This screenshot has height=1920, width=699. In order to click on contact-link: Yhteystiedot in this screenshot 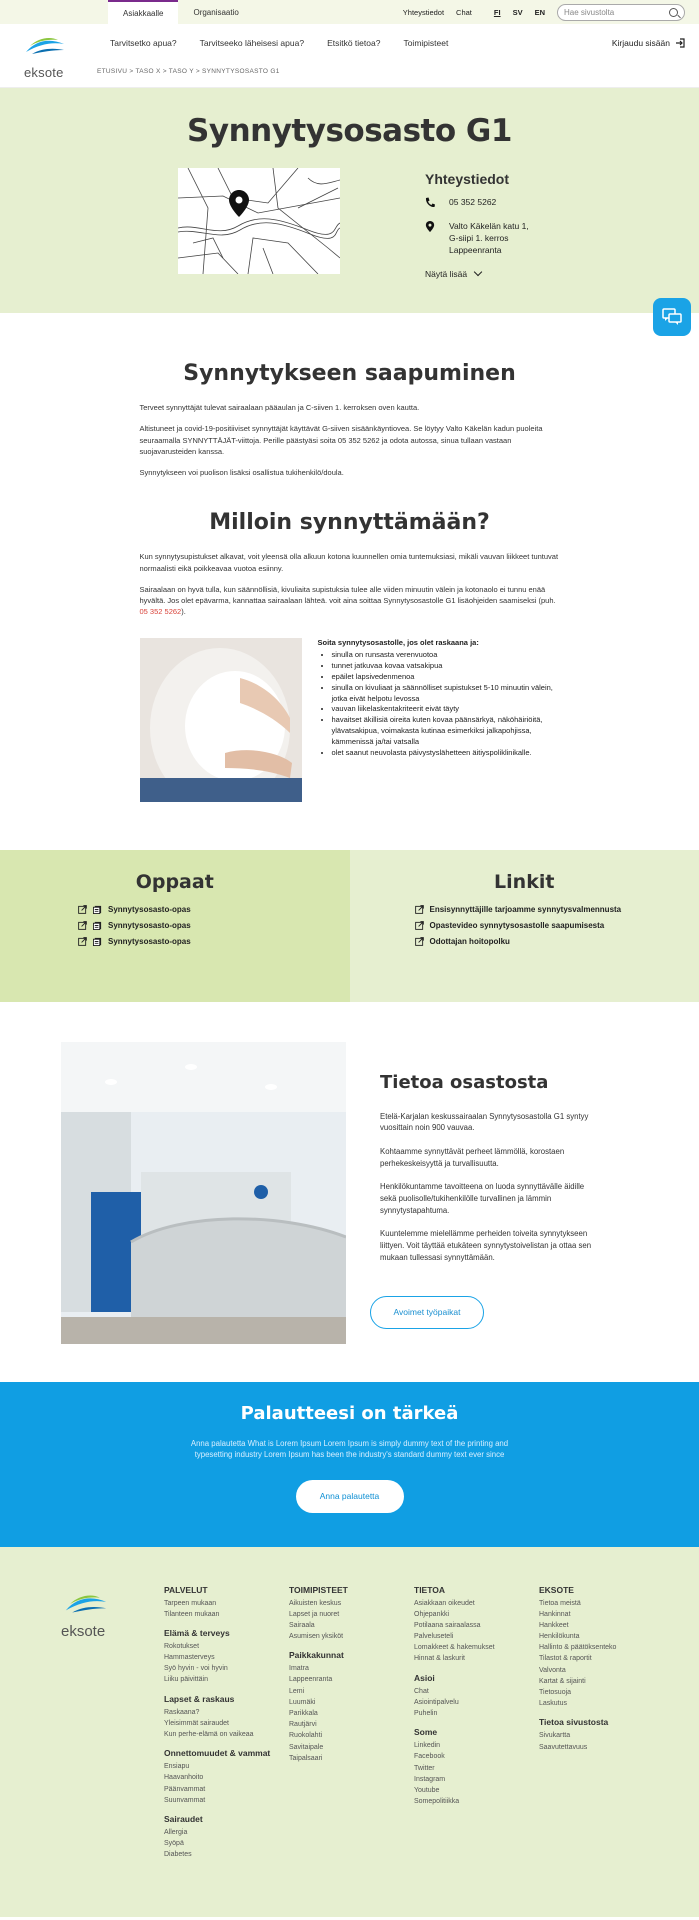, I will do `click(423, 12)`.